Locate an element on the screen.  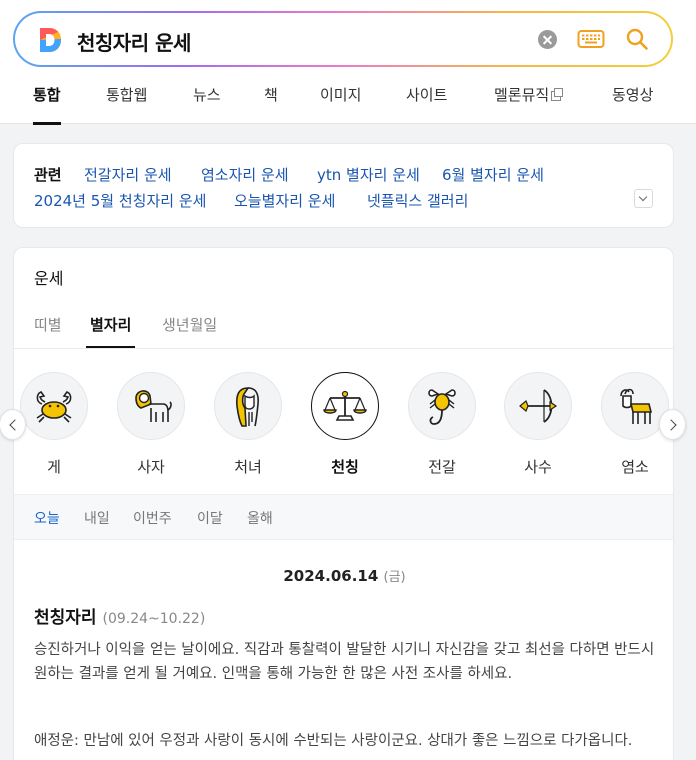
sign-heading: 천칭자리 (09.24~10.22) is located at coordinates (119, 615).